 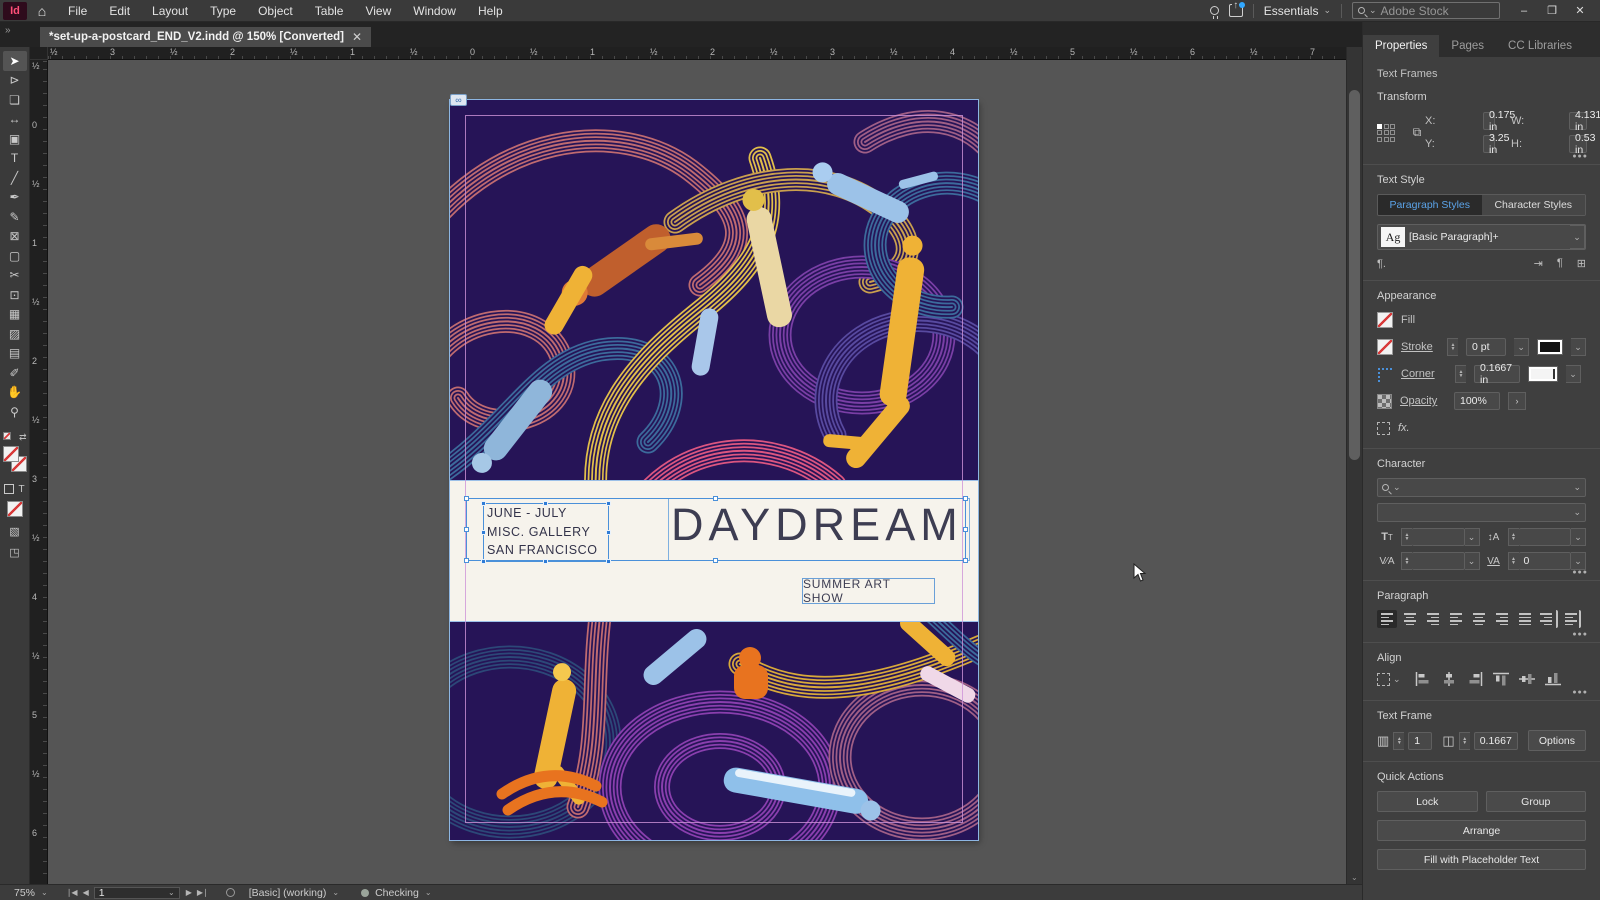 I want to click on align-center-button, so click(x=1410, y=619).